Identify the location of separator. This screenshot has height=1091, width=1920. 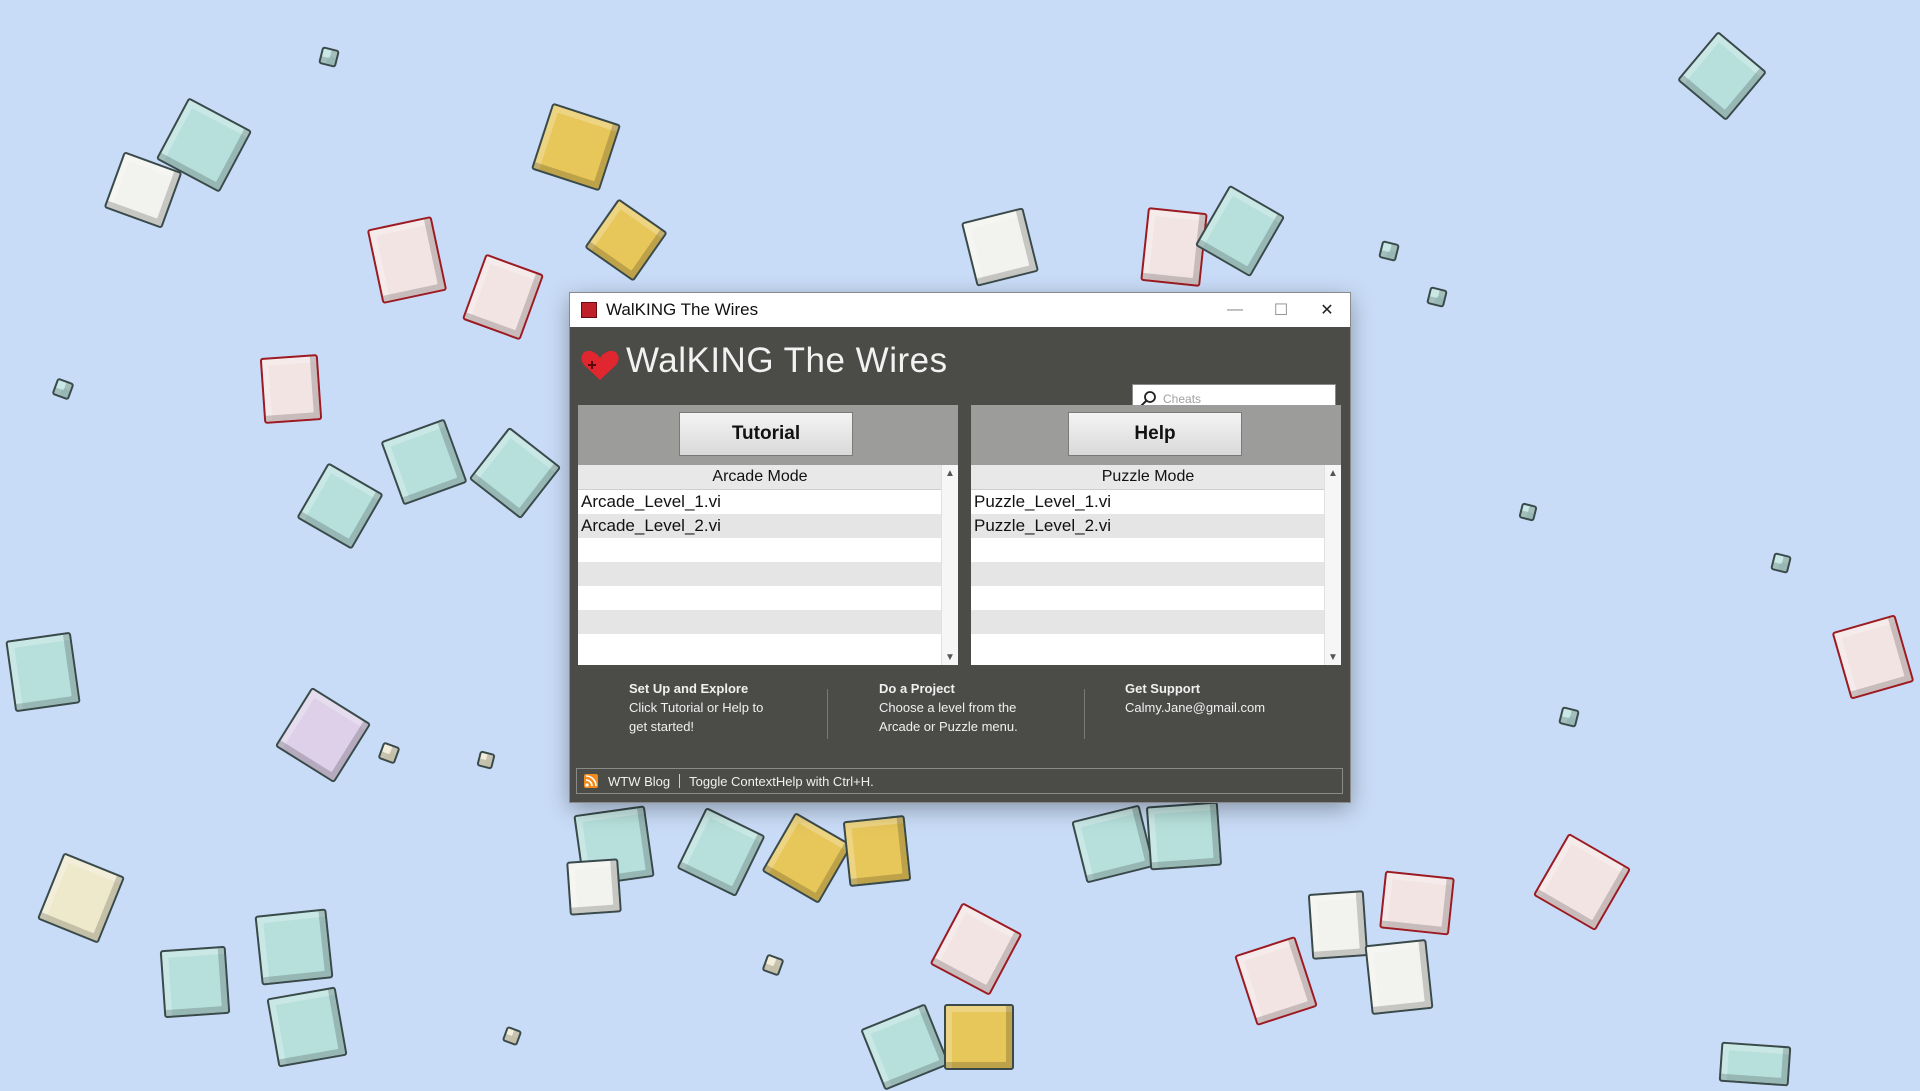
(680, 781).